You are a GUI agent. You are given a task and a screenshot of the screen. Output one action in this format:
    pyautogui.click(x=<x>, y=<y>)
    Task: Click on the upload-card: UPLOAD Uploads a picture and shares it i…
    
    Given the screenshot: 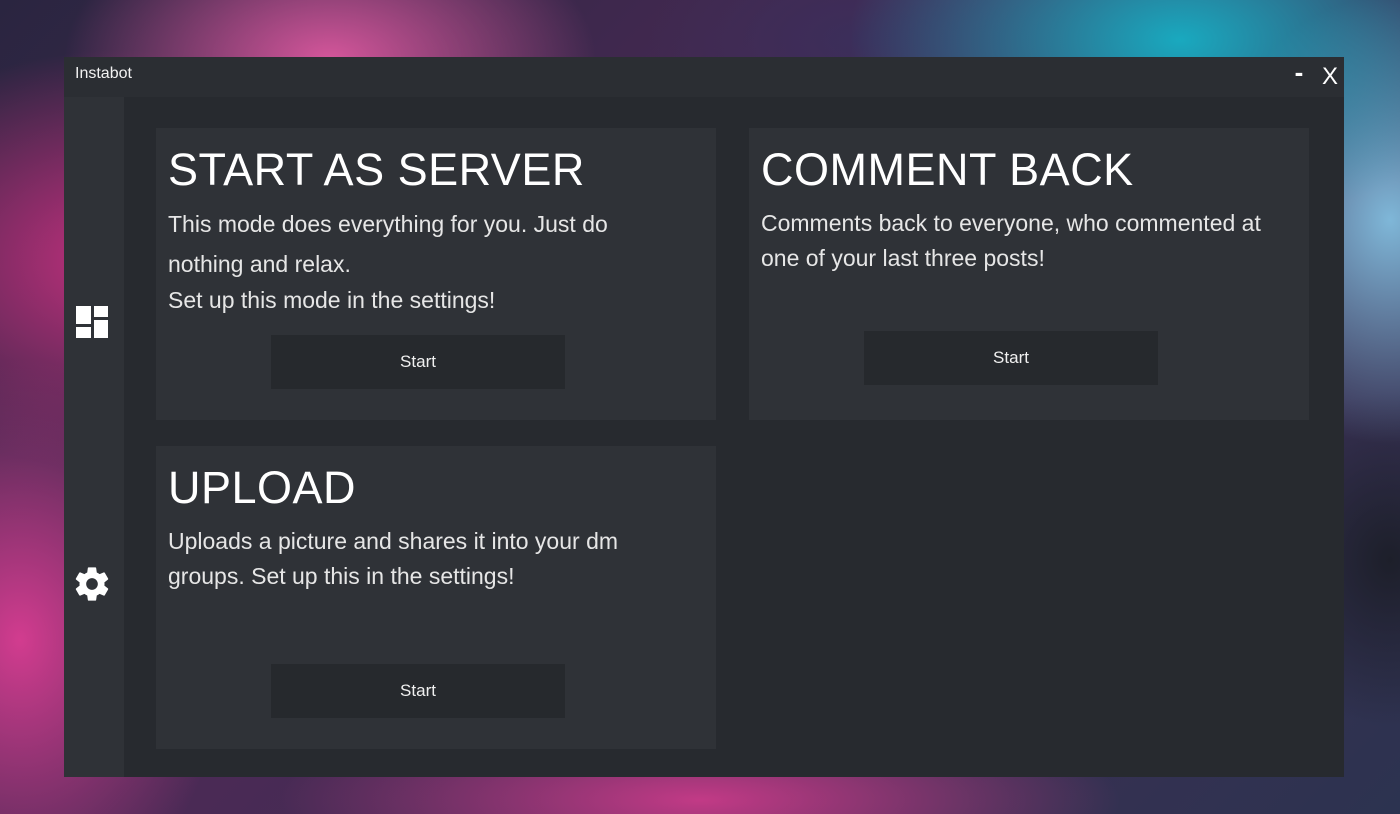 What is the action you would take?
    pyautogui.click(x=436, y=597)
    